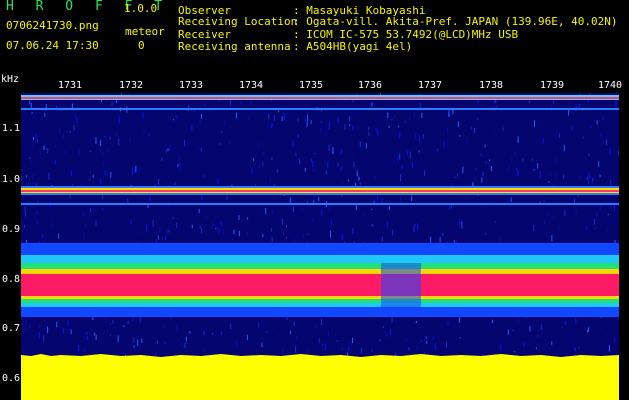 This screenshot has width=629, height=400. What do you see at coordinates (11, 128) in the screenshot?
I see `y-tick-label: 1.1` at bounding box center [11, 128].